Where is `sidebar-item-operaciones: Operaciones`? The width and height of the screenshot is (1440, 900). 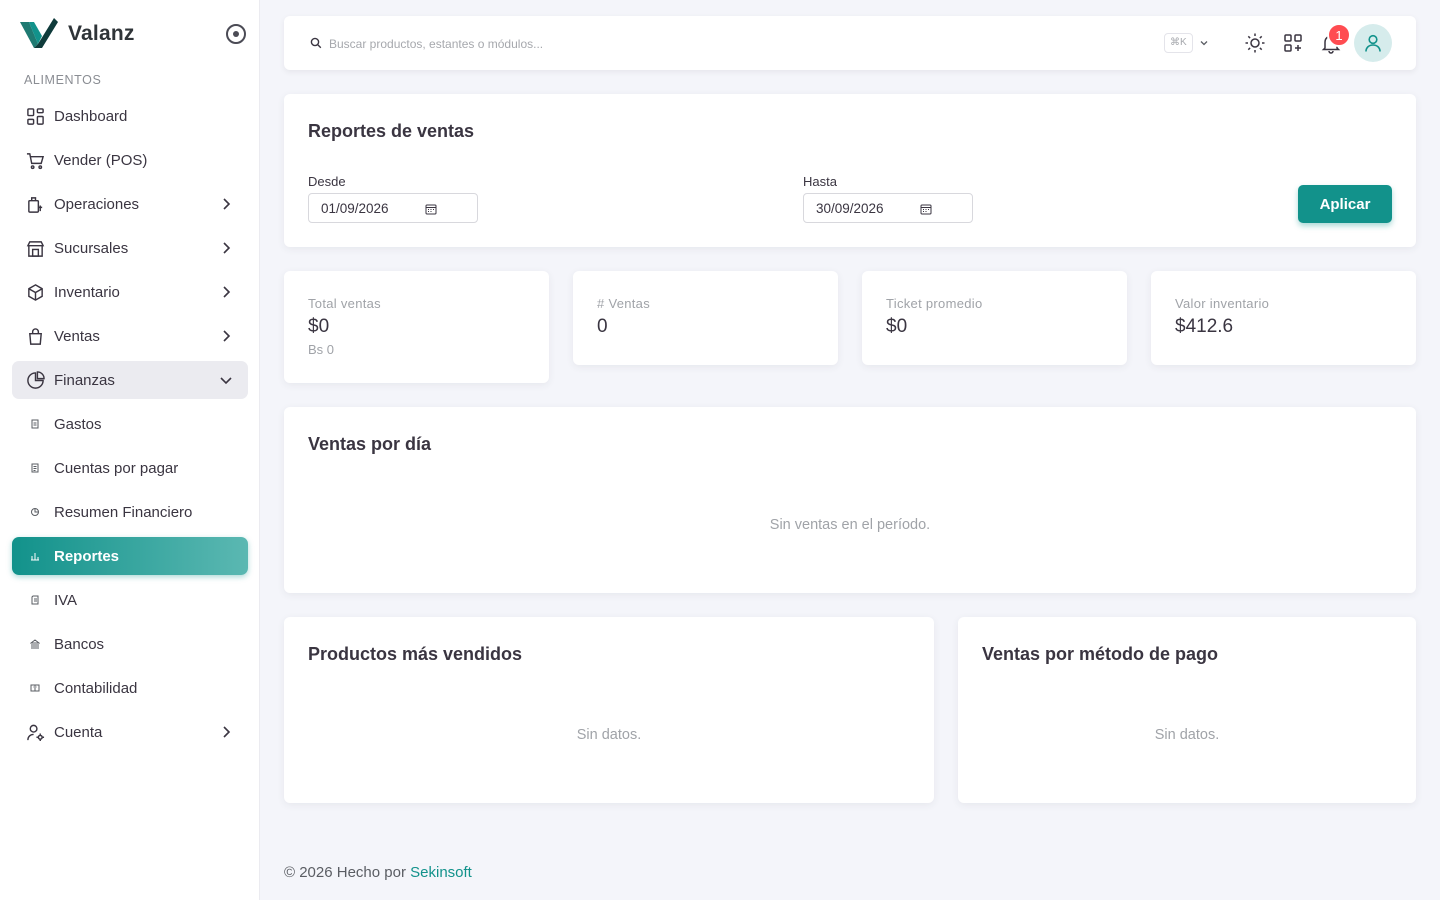
sidebar-item-operaciones: Operaciones is located at coordinates (130, 204).